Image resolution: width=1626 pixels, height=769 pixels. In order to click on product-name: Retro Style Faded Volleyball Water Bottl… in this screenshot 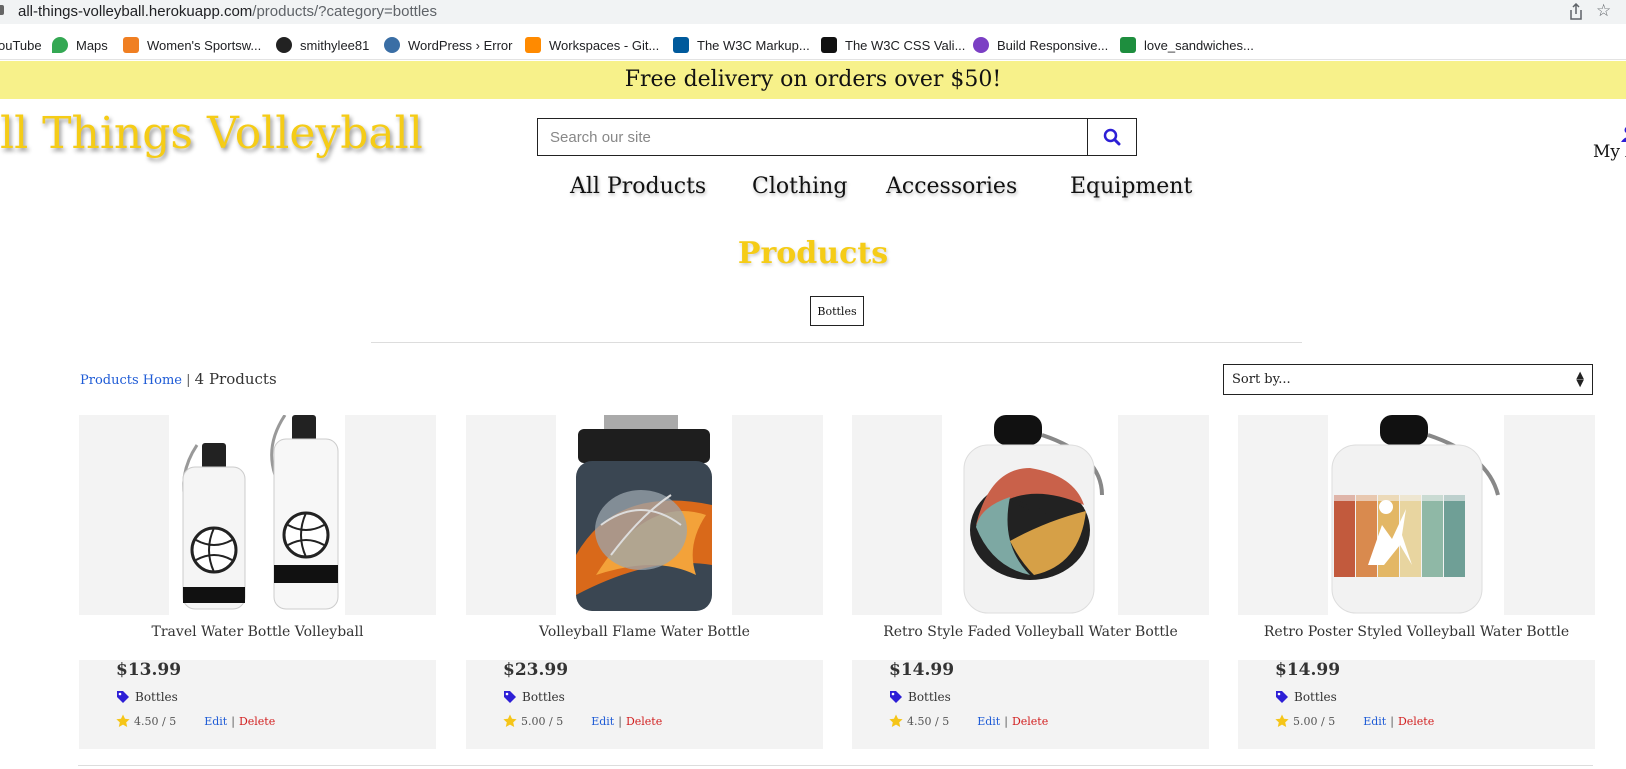, I will do `click(1030, 632)`.